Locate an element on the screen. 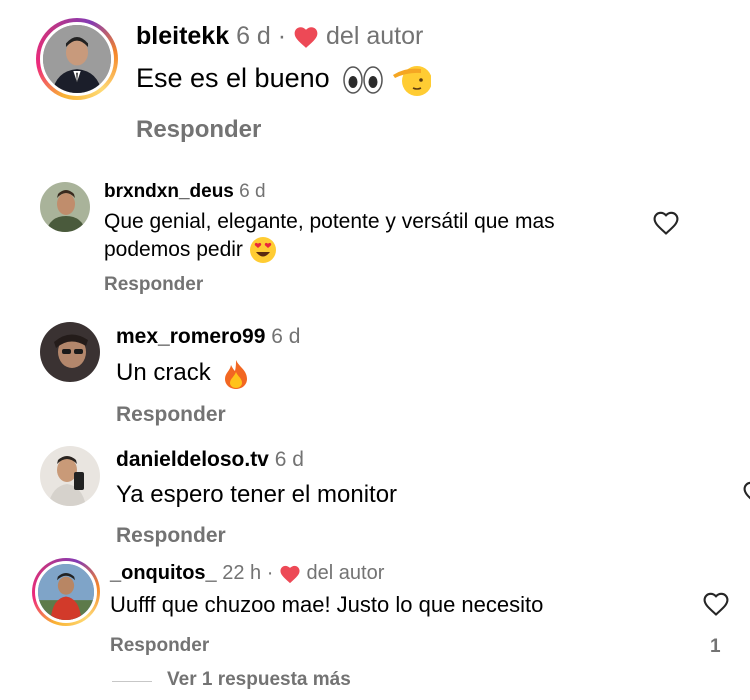  replies-divider is located at coordinates (132, 681).